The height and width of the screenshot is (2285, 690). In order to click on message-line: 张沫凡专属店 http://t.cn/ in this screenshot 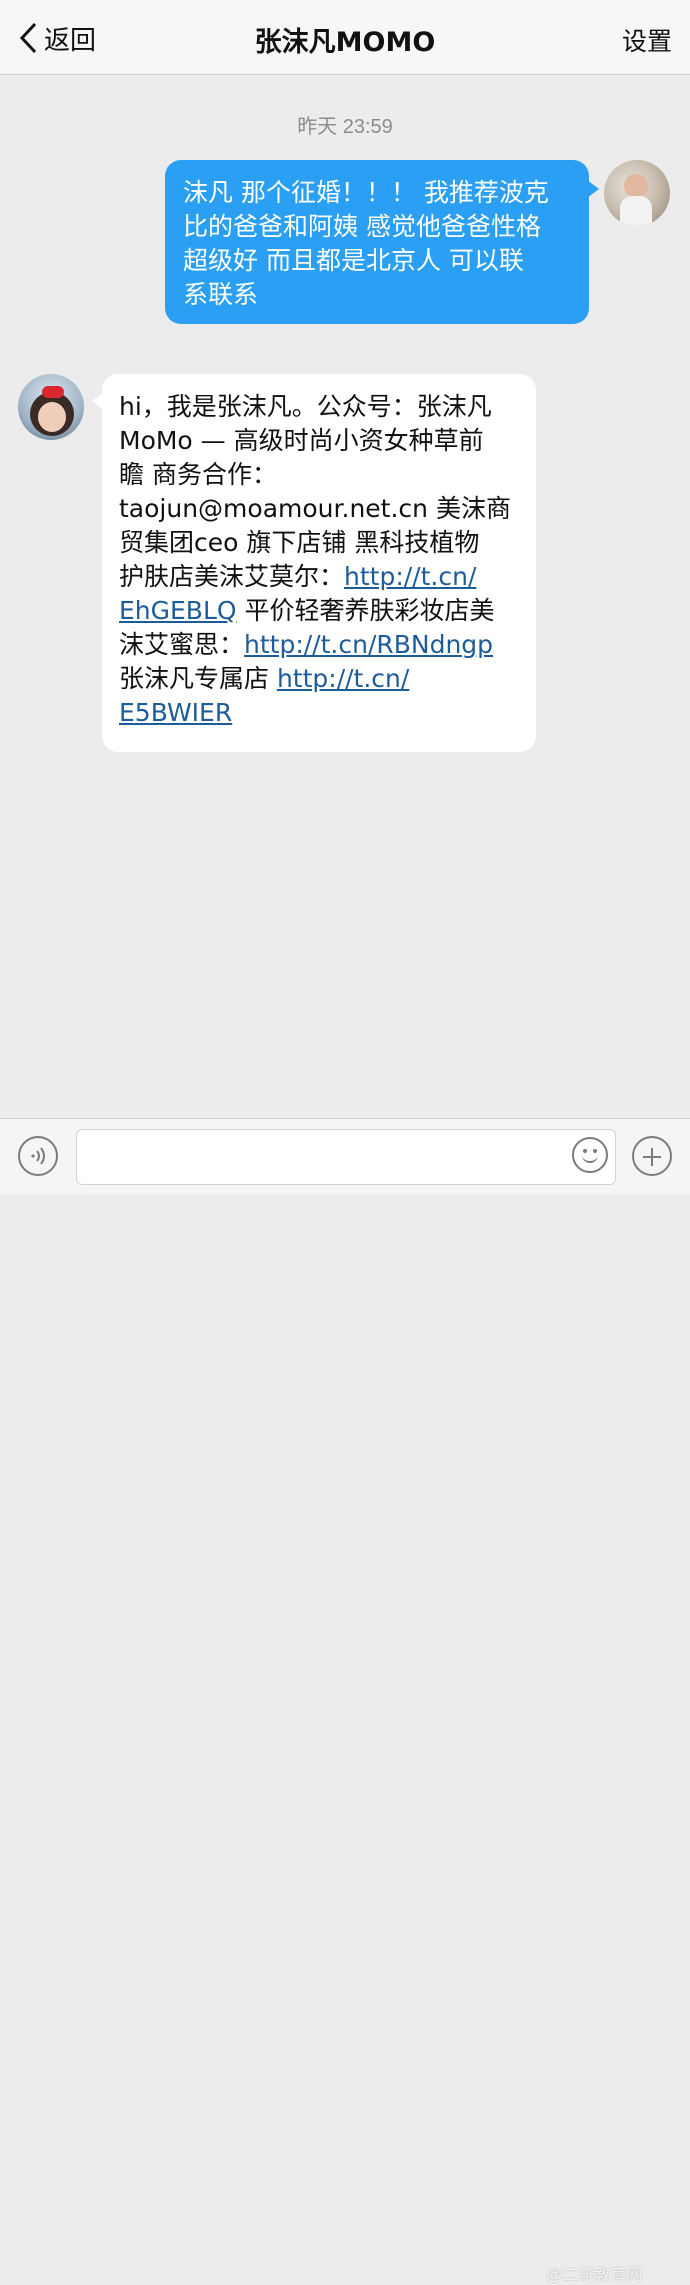, I will do `click(320, 679)`.